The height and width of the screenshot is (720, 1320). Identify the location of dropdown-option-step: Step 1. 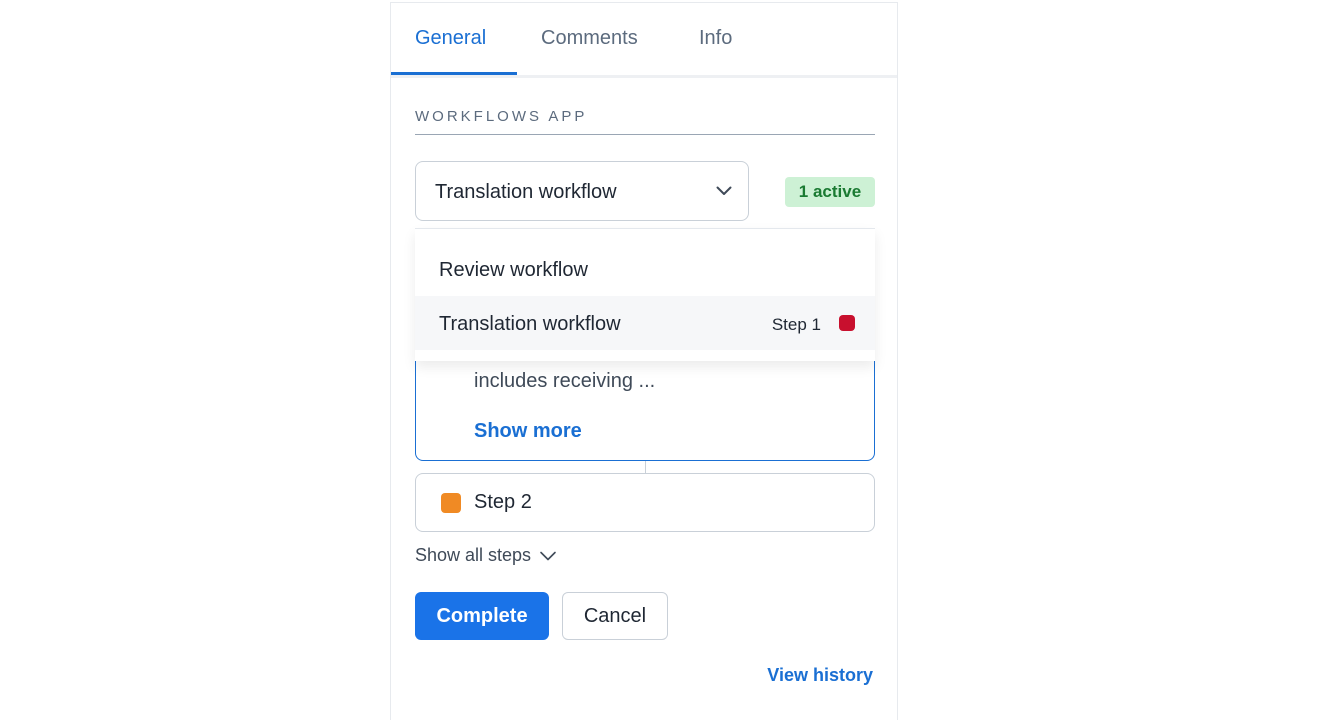
(796, 324).